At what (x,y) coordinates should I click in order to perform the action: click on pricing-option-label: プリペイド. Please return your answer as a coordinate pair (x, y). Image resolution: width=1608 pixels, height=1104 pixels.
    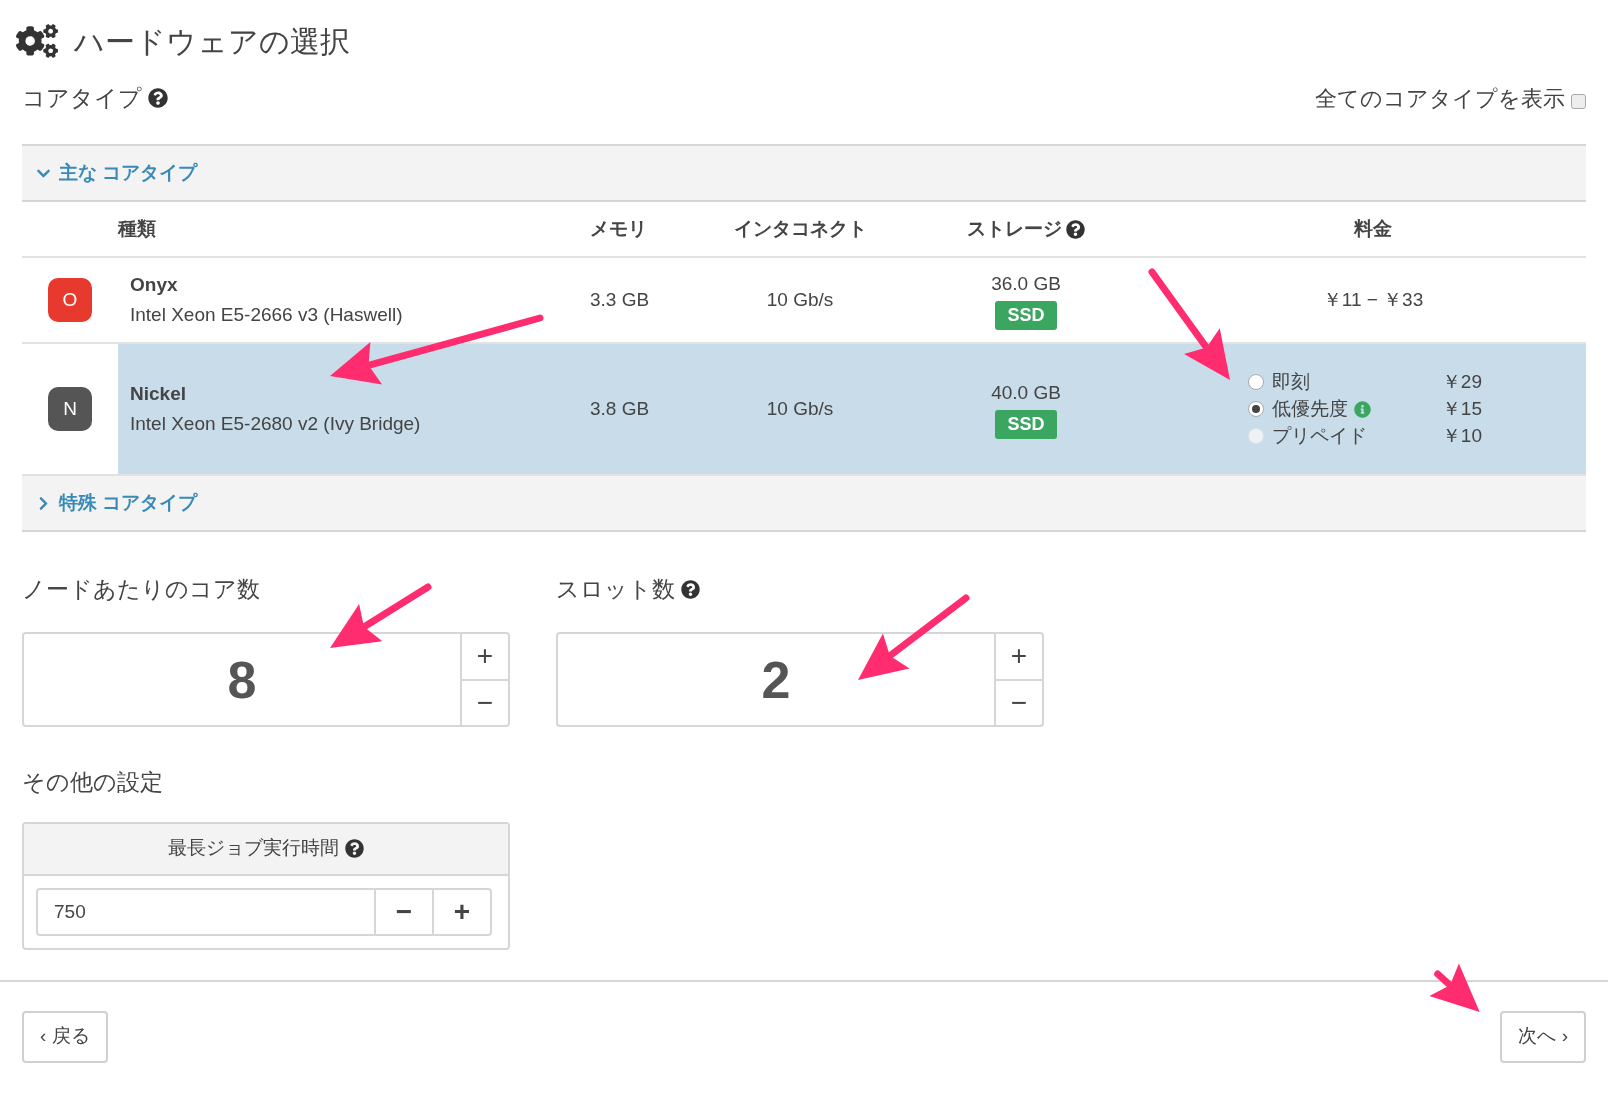
    Looking at the image, I should click on (1319, 435).